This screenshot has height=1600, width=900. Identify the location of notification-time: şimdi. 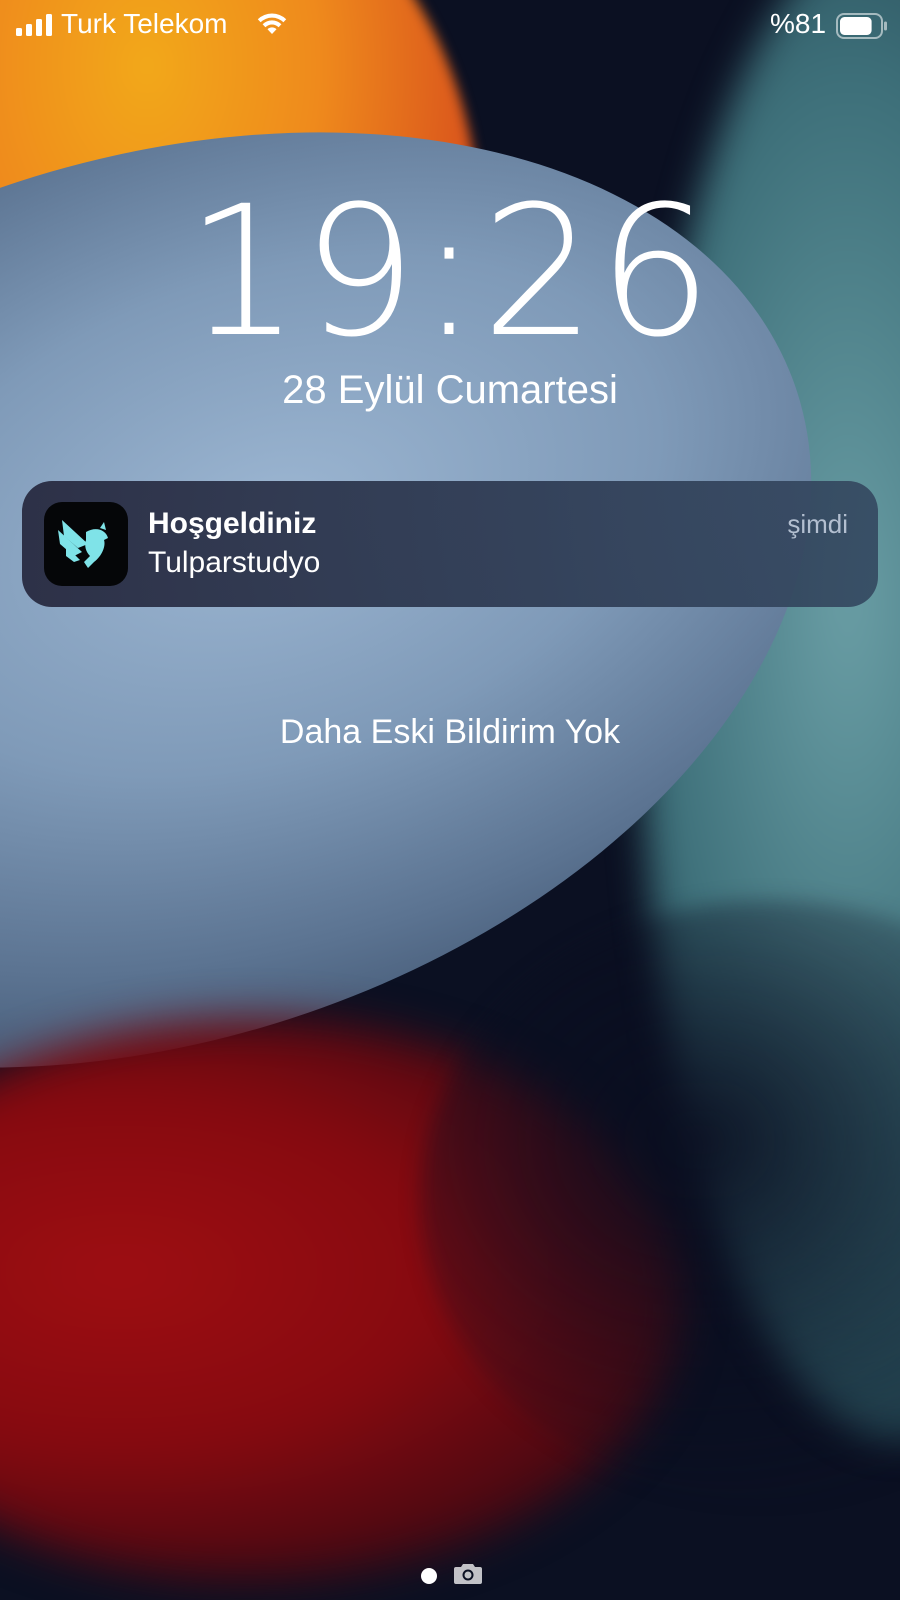
(817, 524).